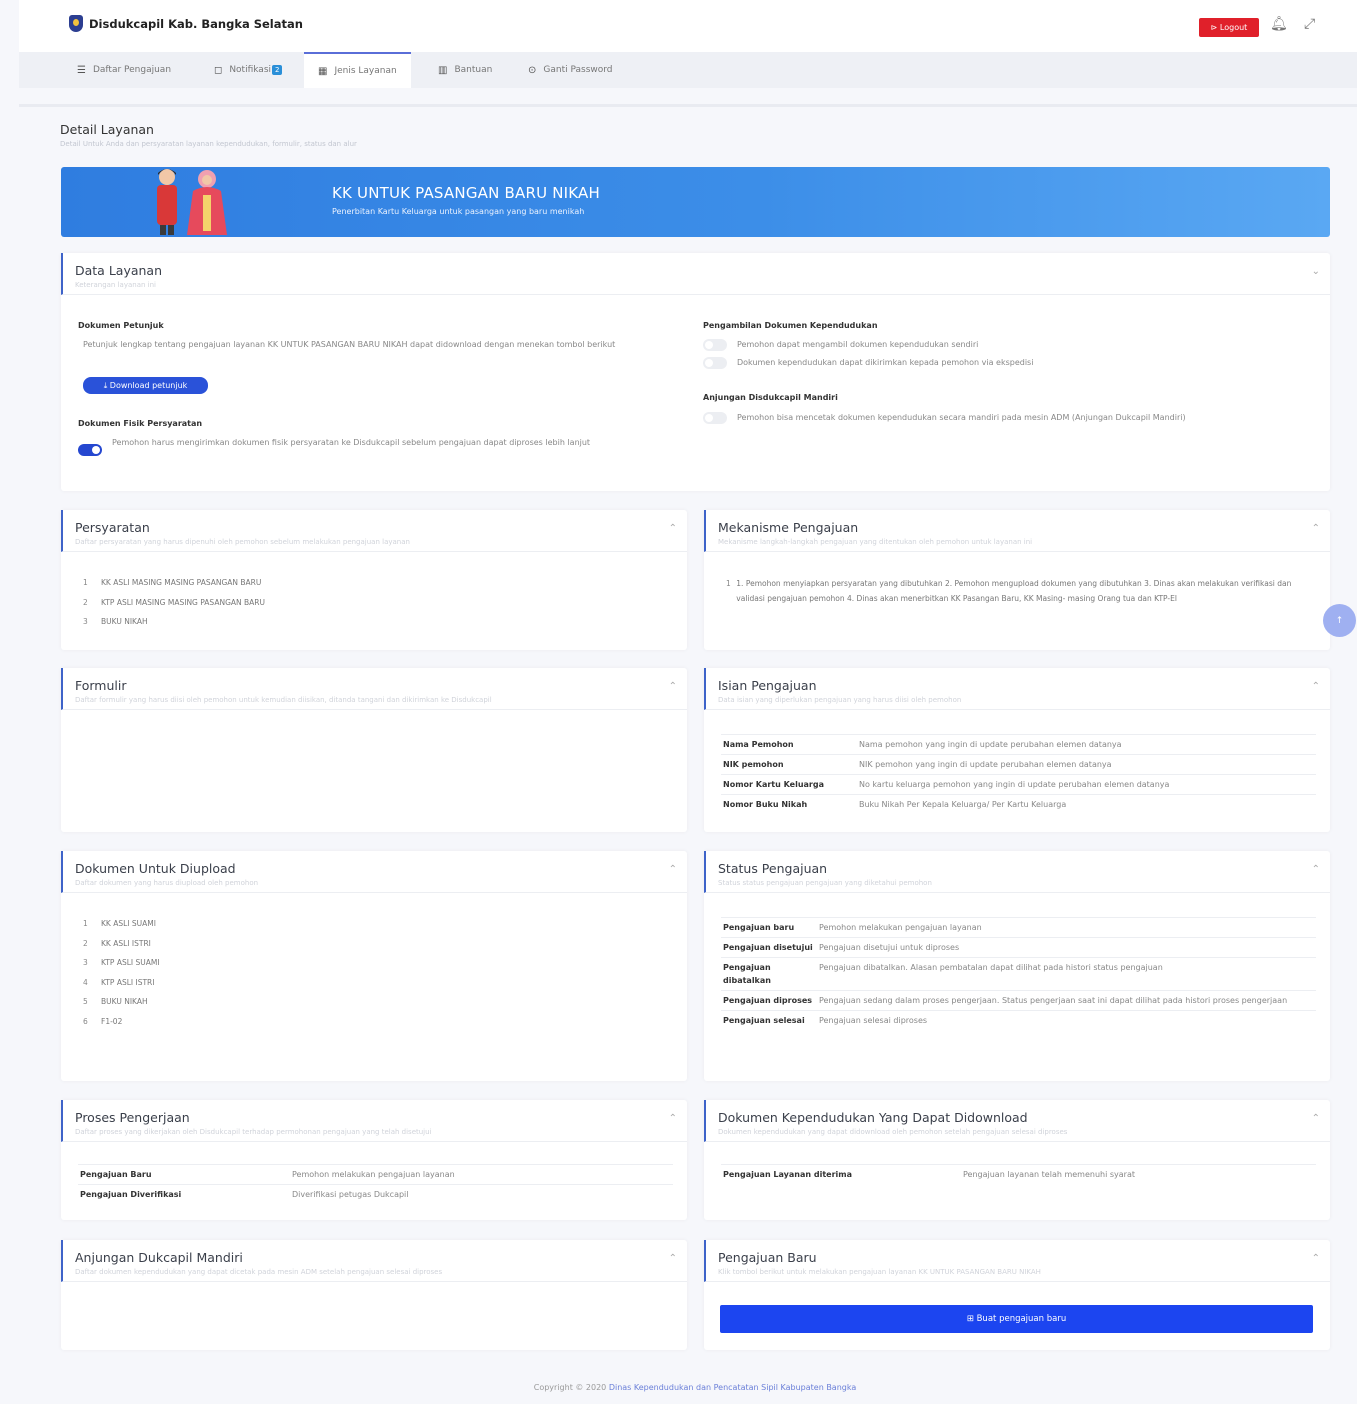 The width and height of the screenshot is (1357, 1404). What do you see at coordinates (119, 270) in the screenshot?
I see `card-title: Data Layanan` at bounding box center [119, 270].